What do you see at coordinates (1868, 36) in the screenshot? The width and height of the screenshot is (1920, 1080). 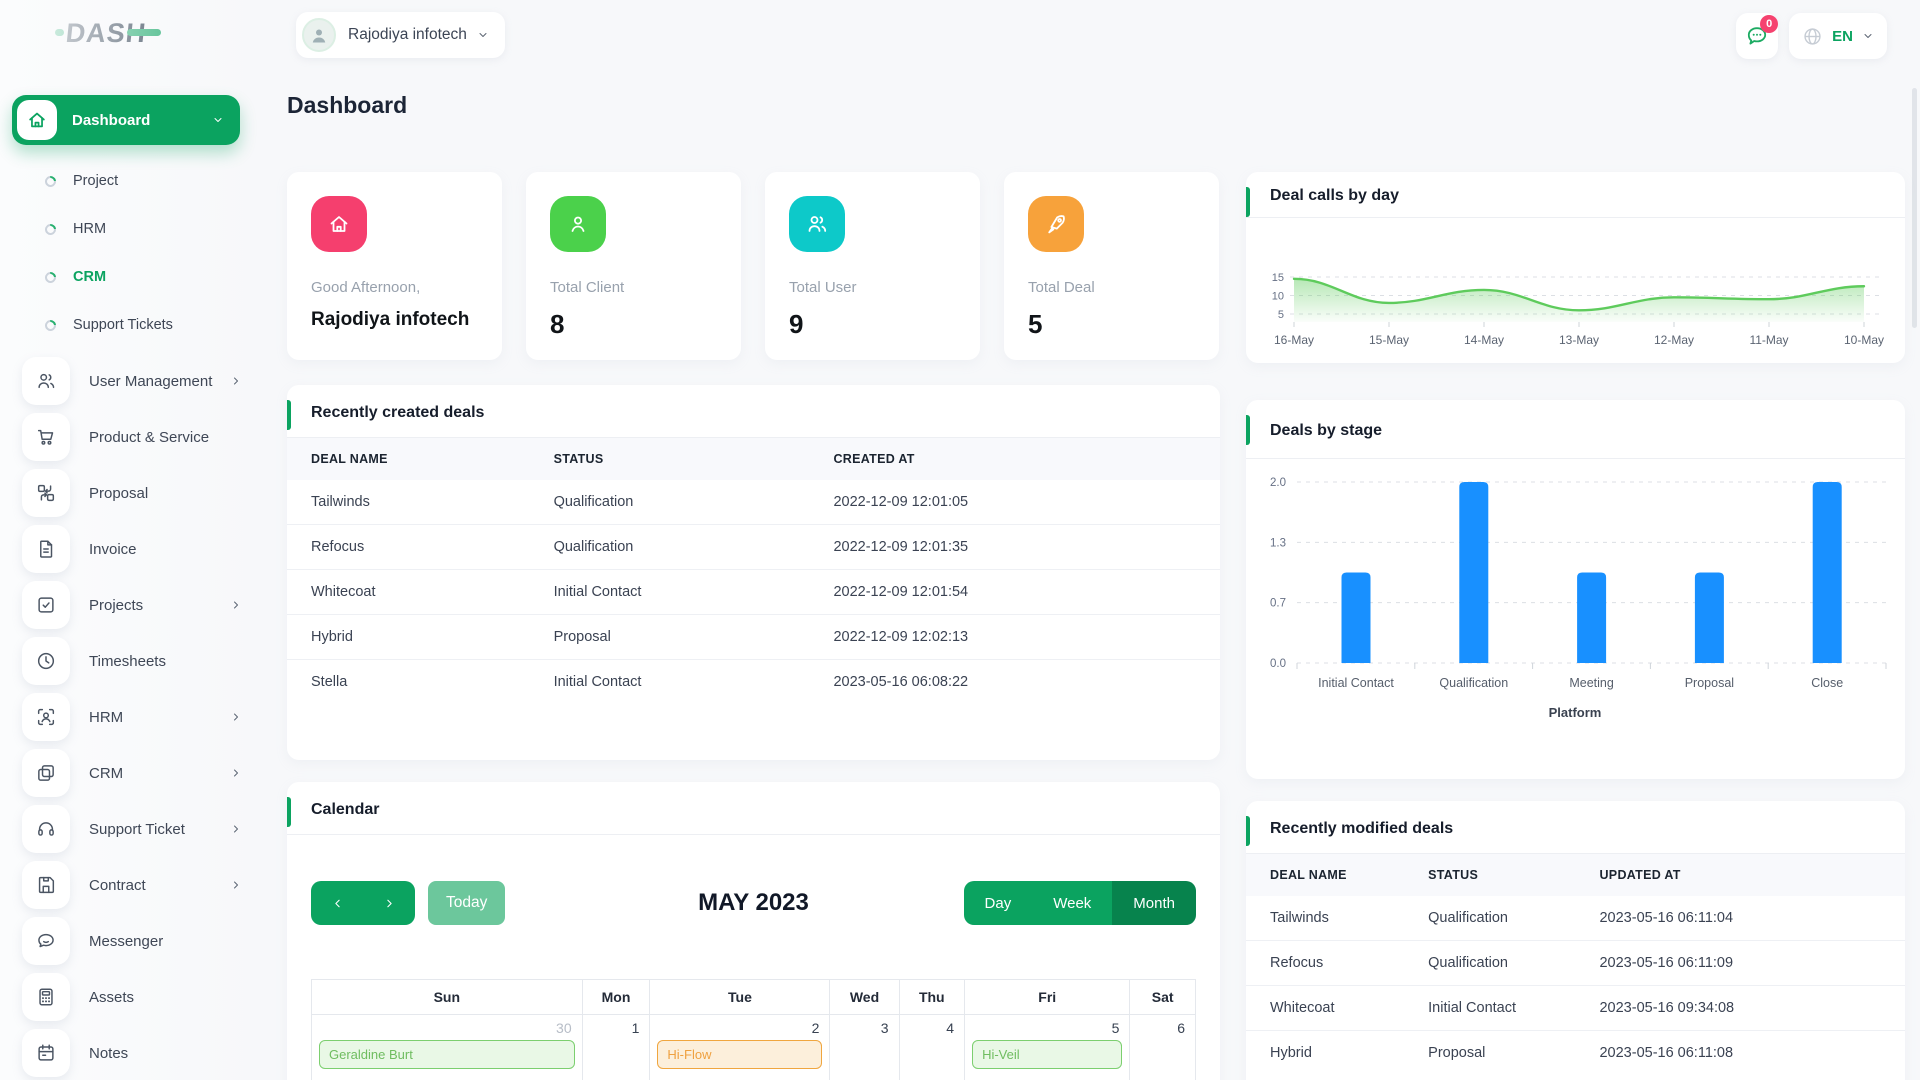 I see `chevron-down-icon` at bounding box center [1868, 36].